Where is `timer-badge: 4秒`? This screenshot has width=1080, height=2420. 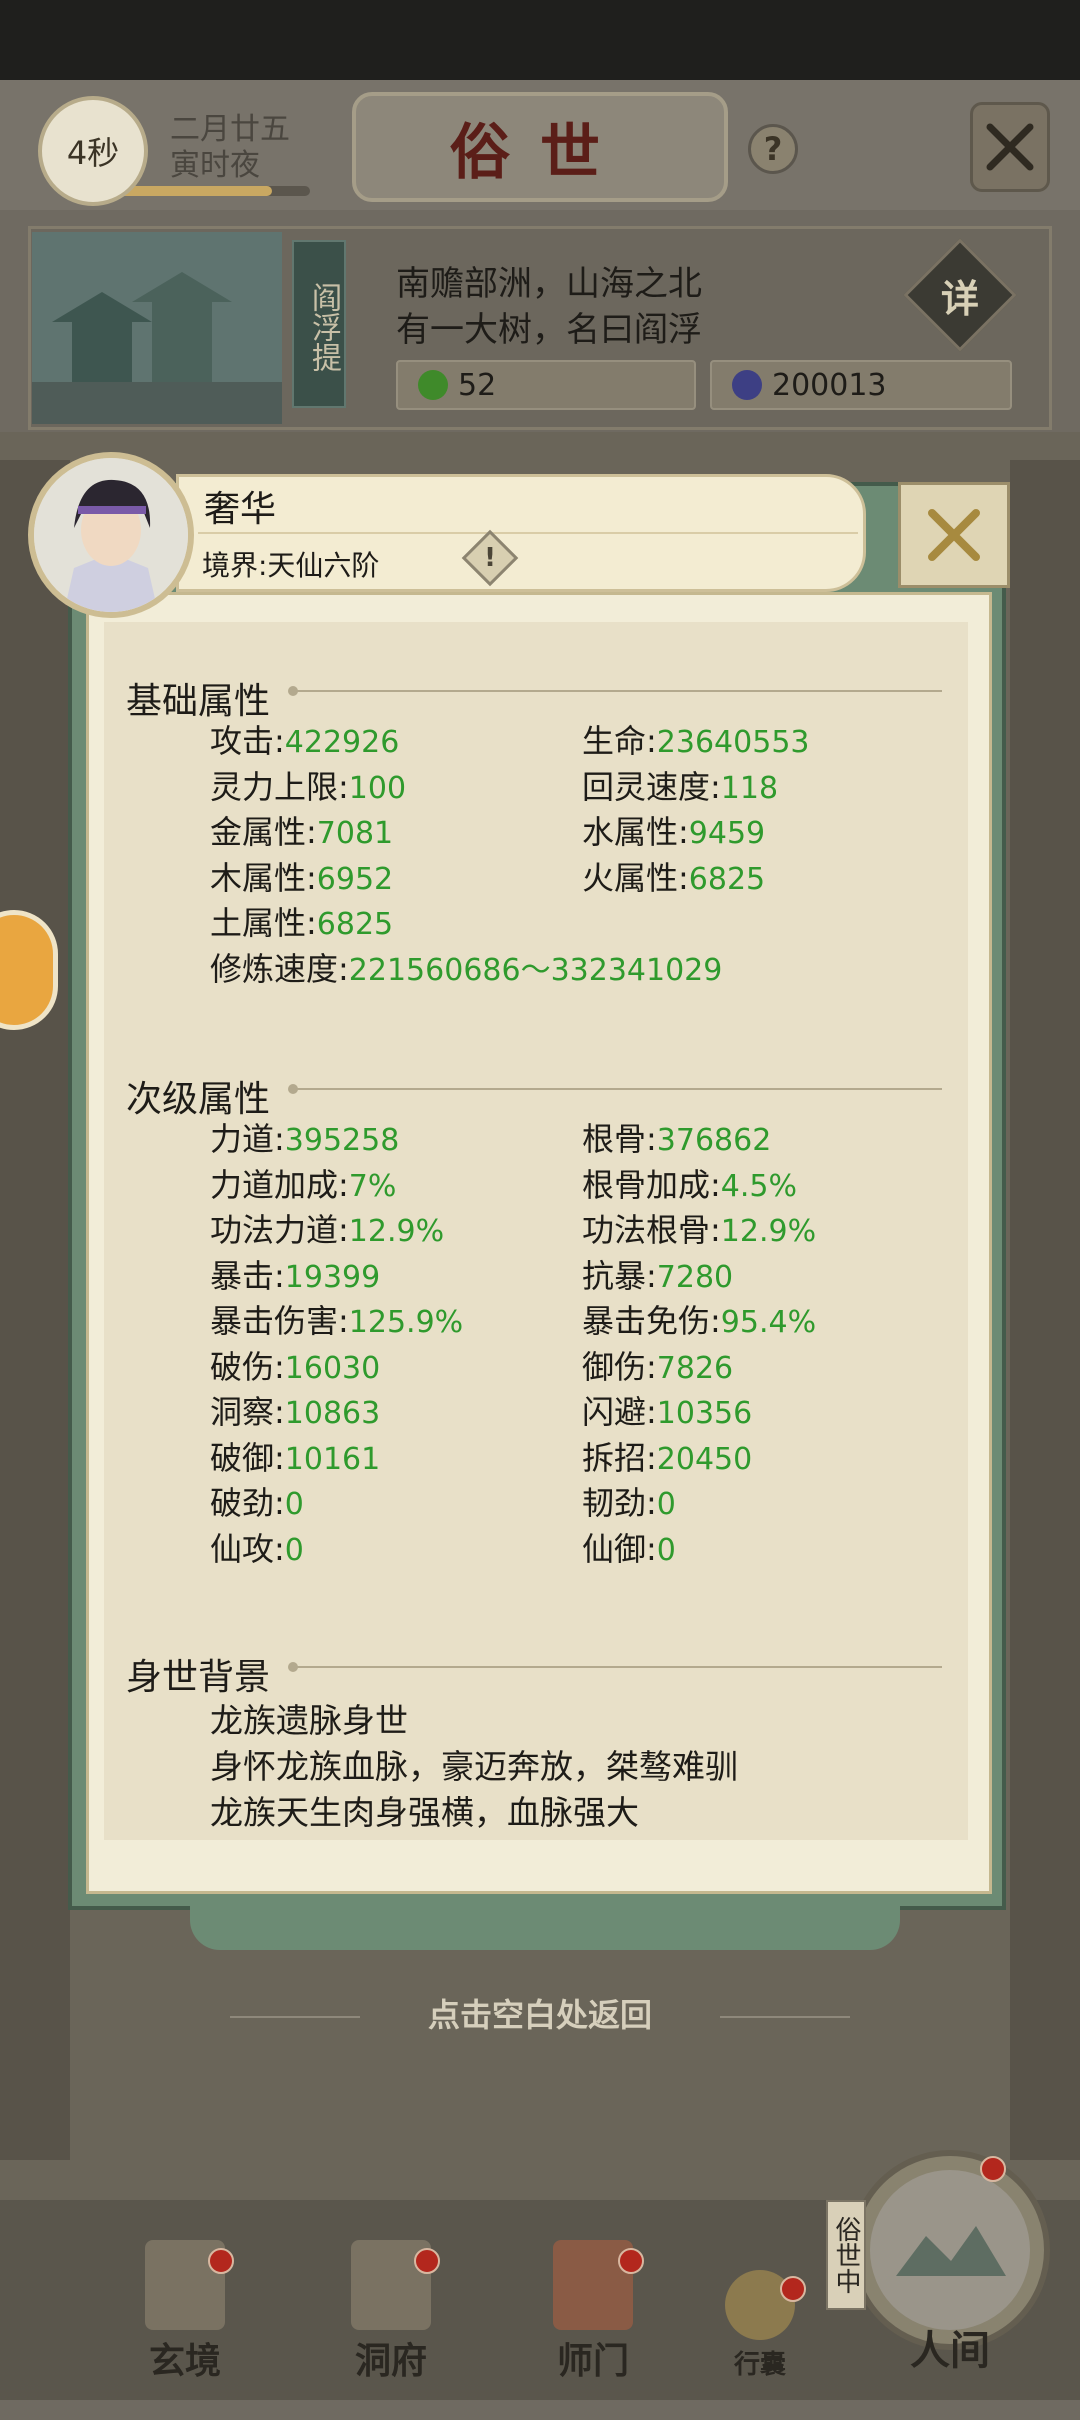
timer-badge: 4秒 is located at coordinates (93, 151).